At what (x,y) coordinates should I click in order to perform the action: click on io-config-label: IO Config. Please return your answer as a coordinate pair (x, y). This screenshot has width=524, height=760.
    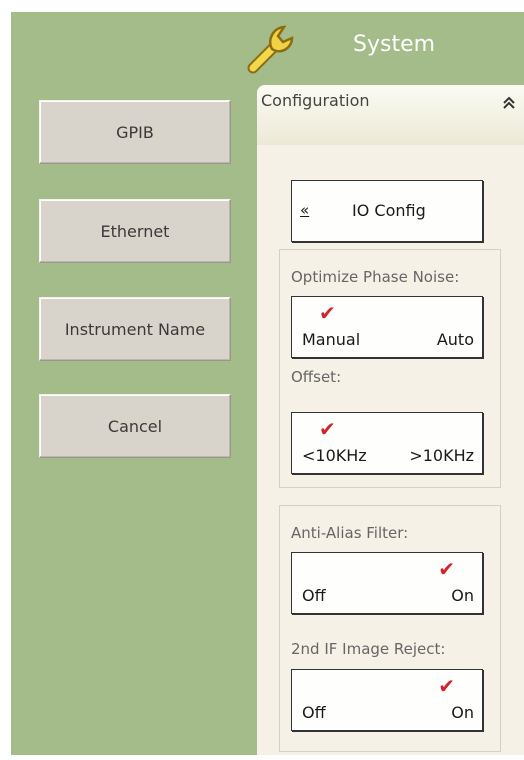
    Looking at the image, I should click on (389, 210).